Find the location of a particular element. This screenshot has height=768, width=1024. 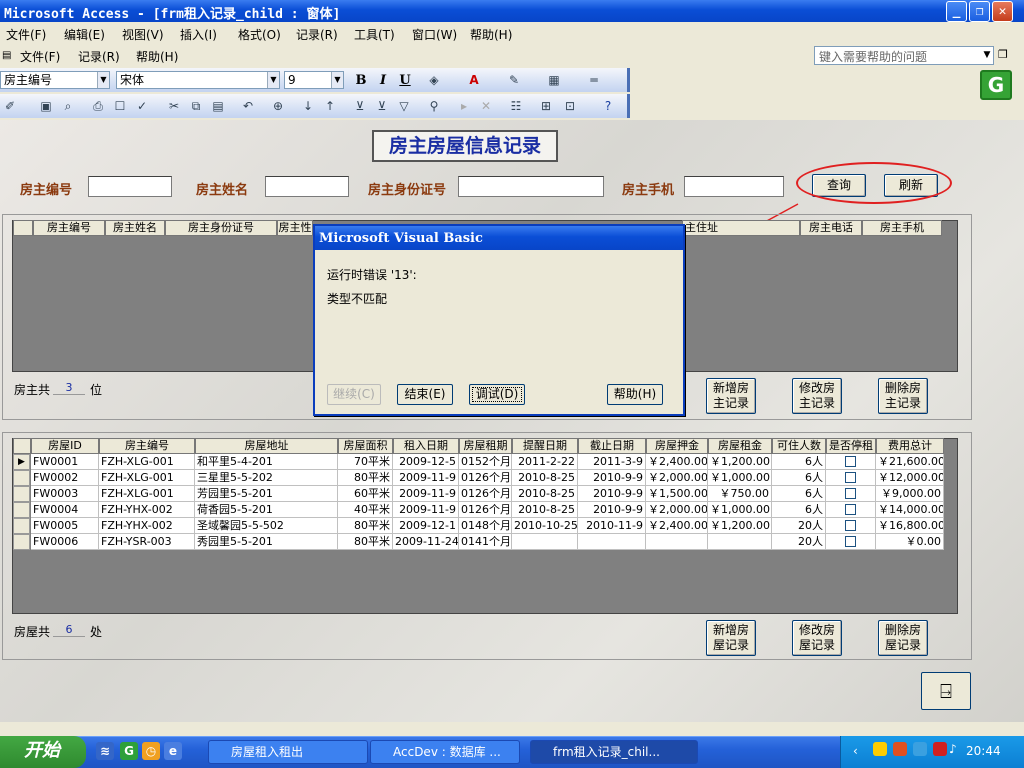

row-selector is located at coordinates (21, 526).